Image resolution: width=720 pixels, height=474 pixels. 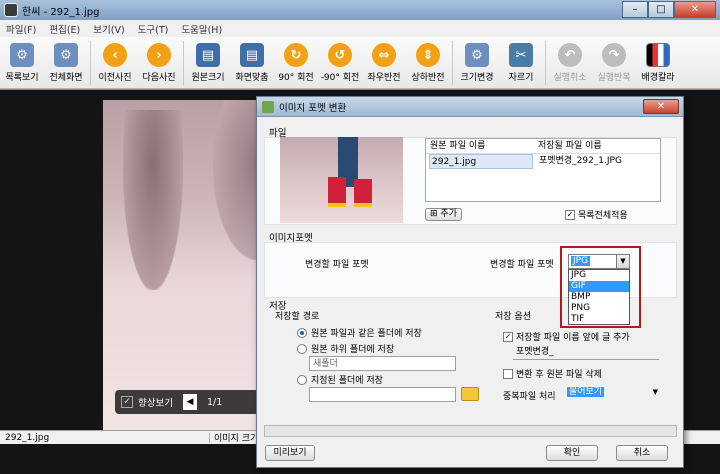 I want to click on add-file-button: ⊞ 추가, so click(x=443, y=214).